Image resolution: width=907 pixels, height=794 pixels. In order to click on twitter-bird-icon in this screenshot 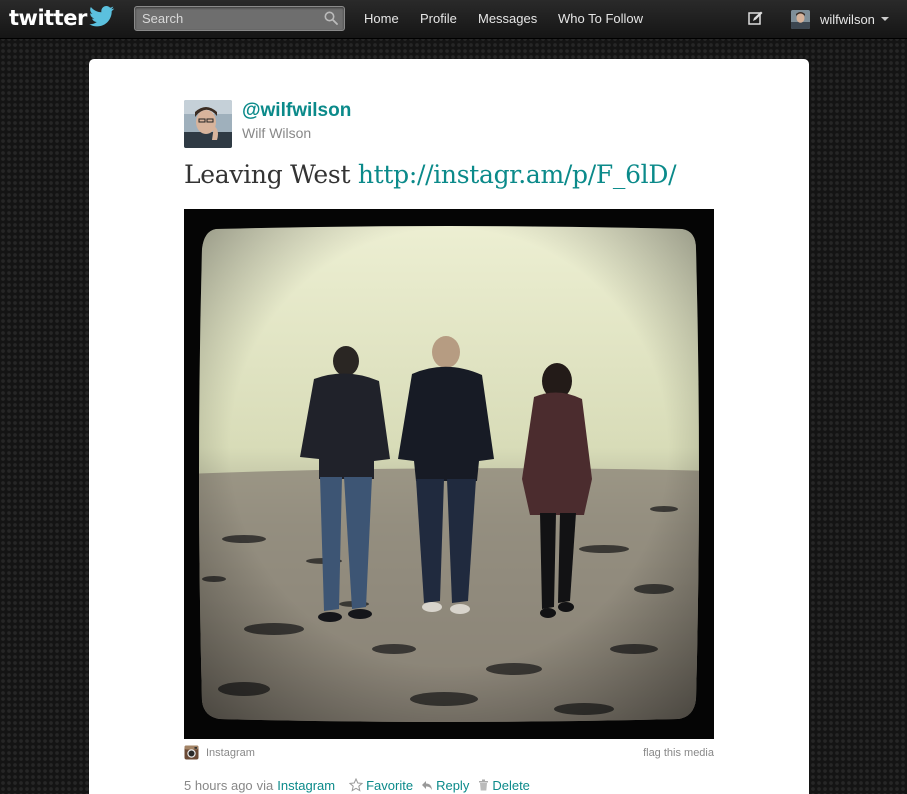, I will do `click(102, 16)`.